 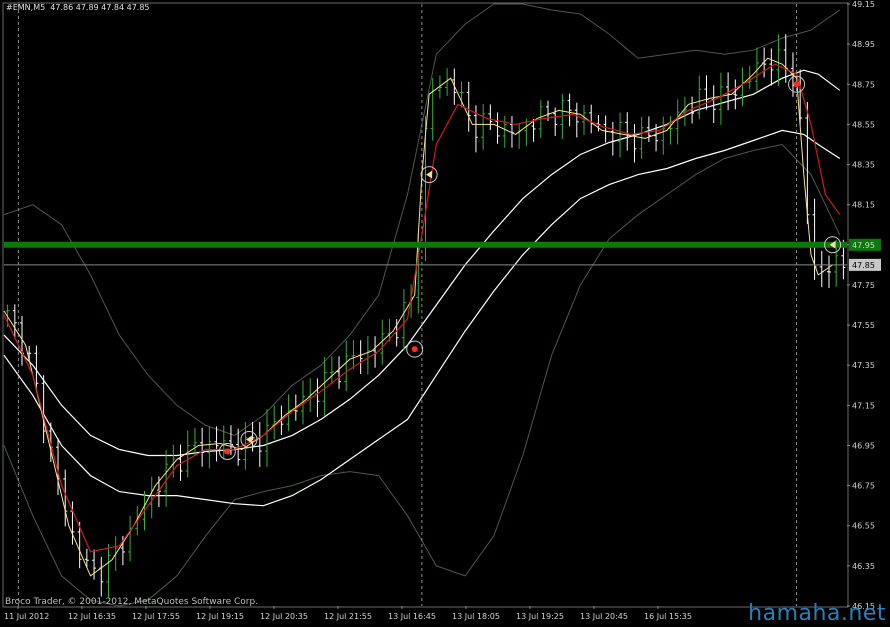 What do you see at coordinates (863, 84) in the screenshot?
I see `y-tick-label-2: 48.75` at bounding box center [863, 84].